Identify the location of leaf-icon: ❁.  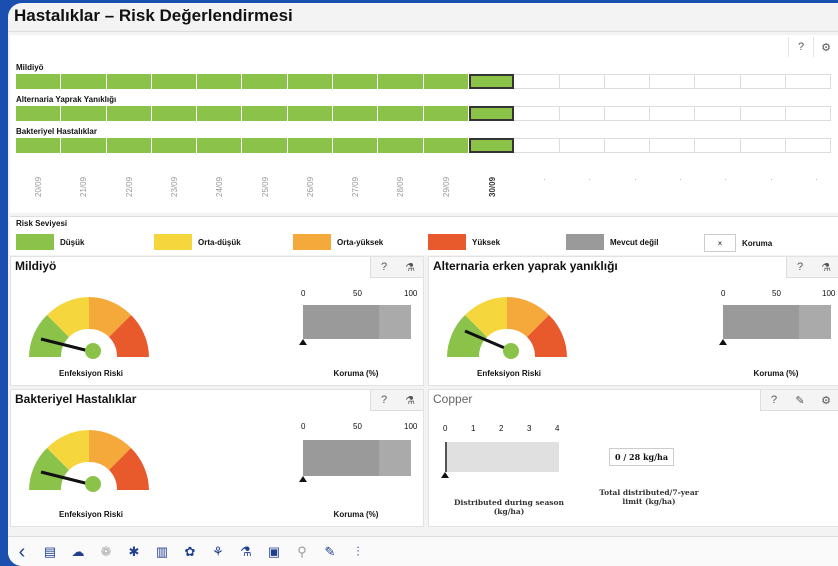
(106, 552).